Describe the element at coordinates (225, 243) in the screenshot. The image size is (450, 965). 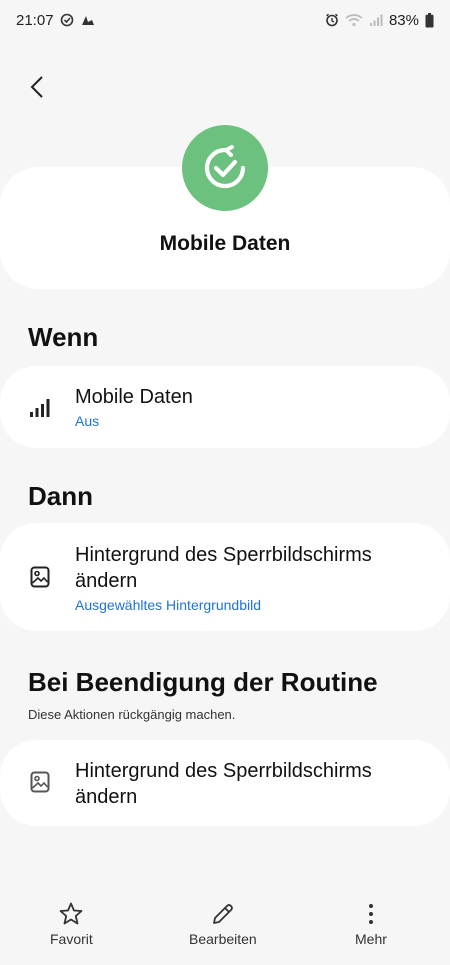
I see `routine-title: Mobile Daten` at that location.